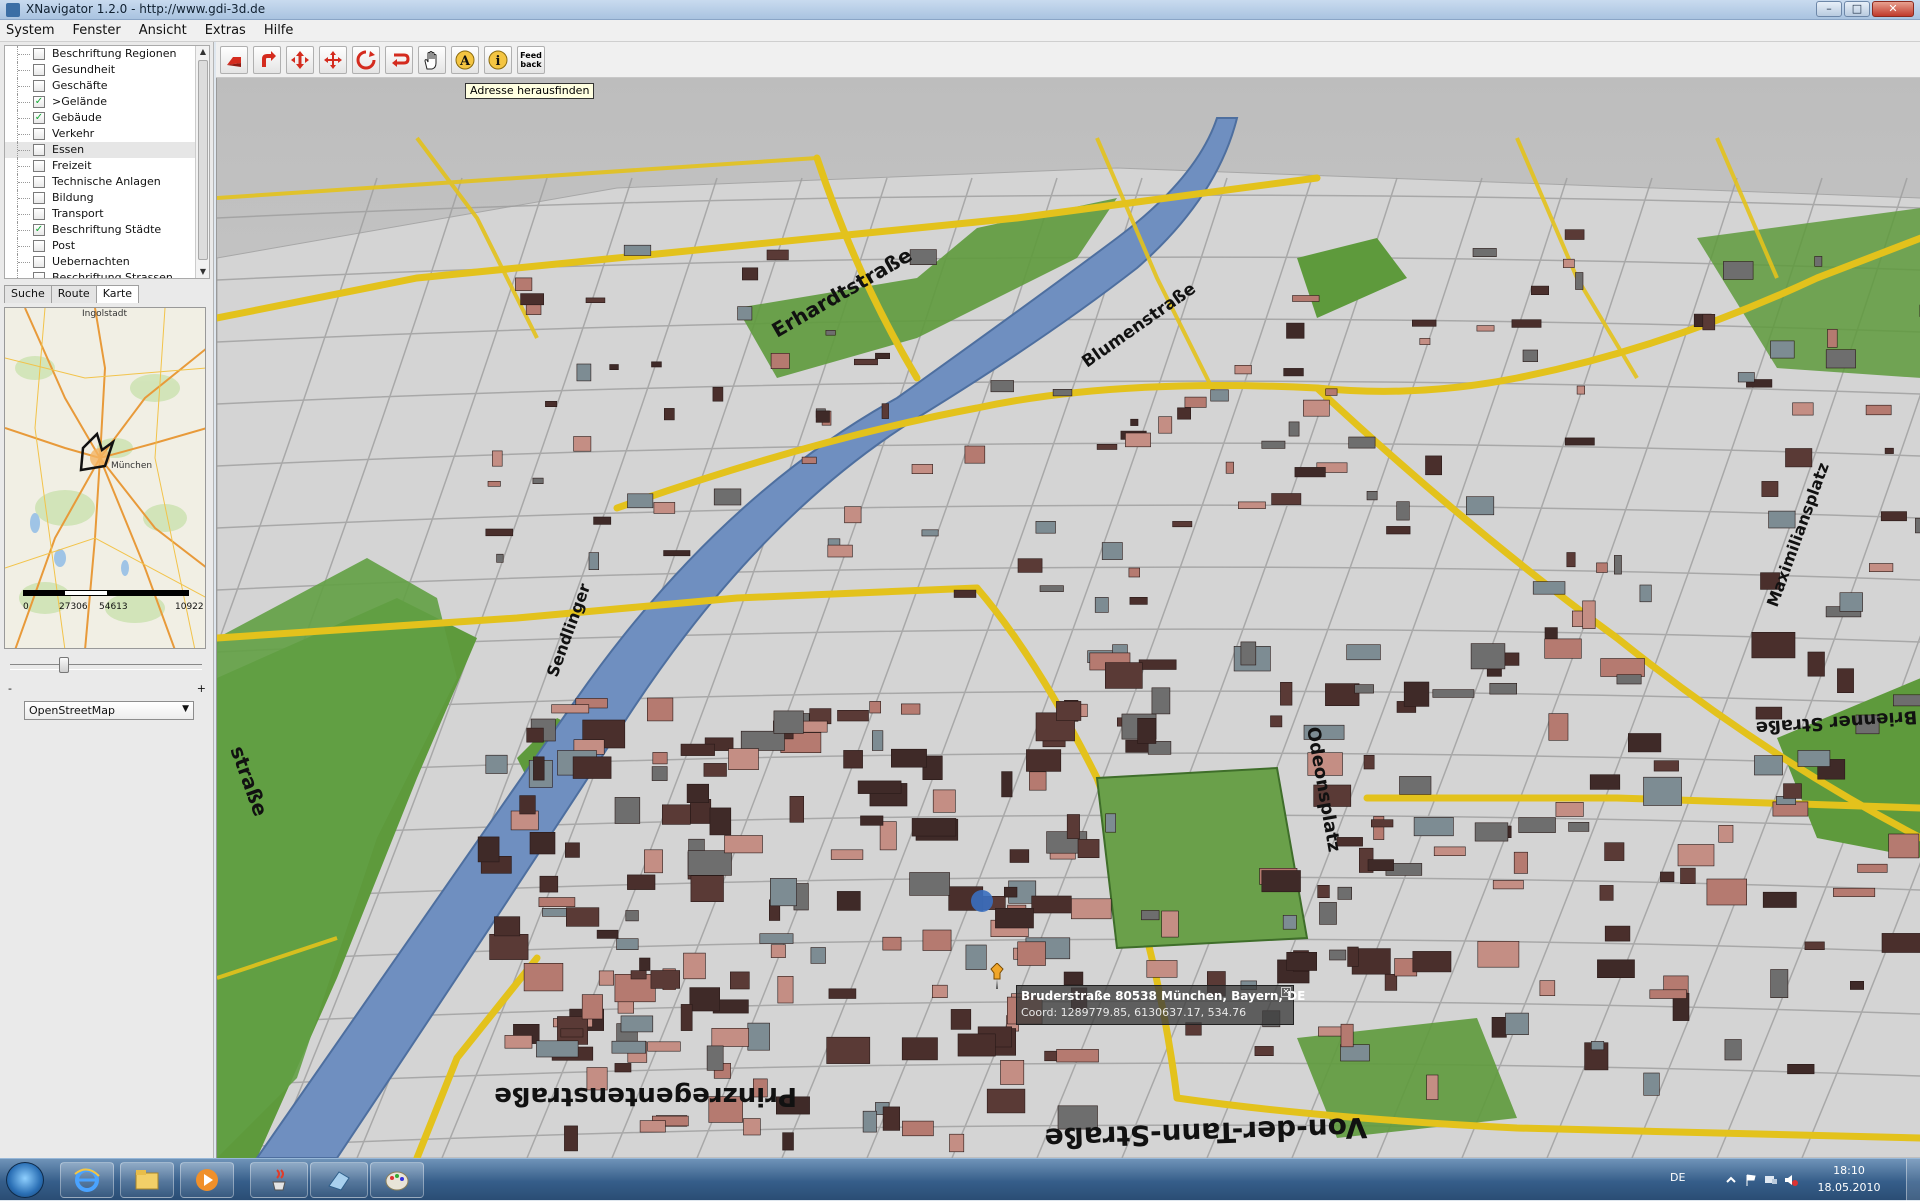 The width and height of the screenshot is (1920, 1201). Describe the element at coordinates (100, 102) in the screenshot. I see `layer-item: ✓>Gelände` at that location.